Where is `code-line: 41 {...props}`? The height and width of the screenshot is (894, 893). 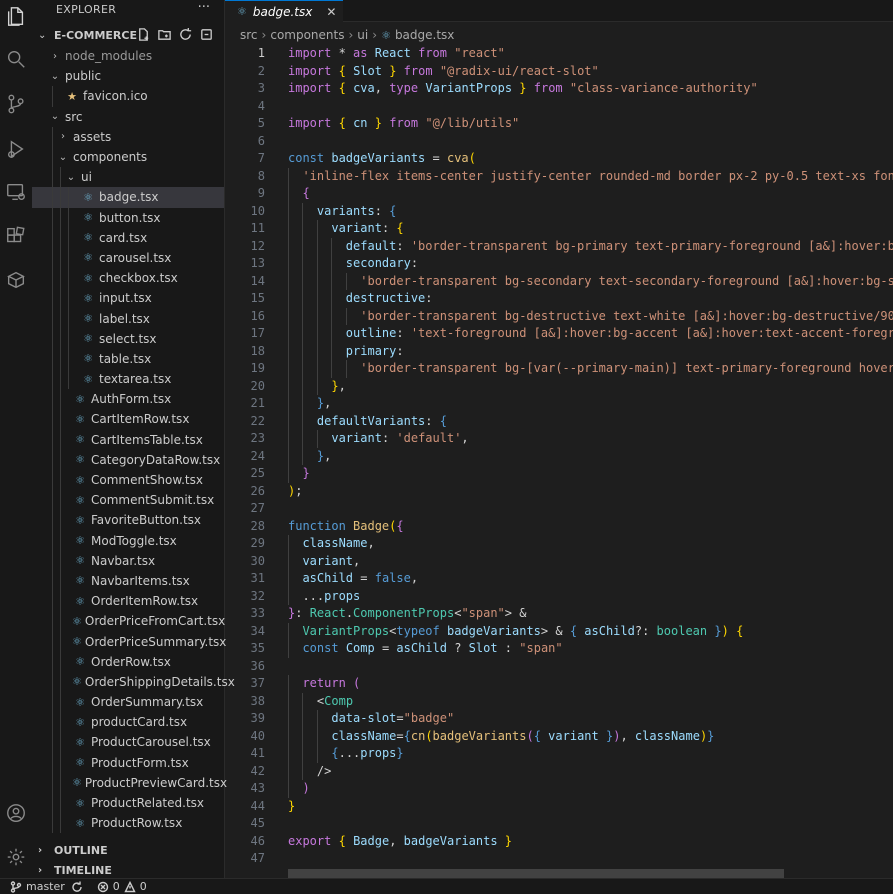
code-line: 41 {...props} is located at coordinates (559, 754).